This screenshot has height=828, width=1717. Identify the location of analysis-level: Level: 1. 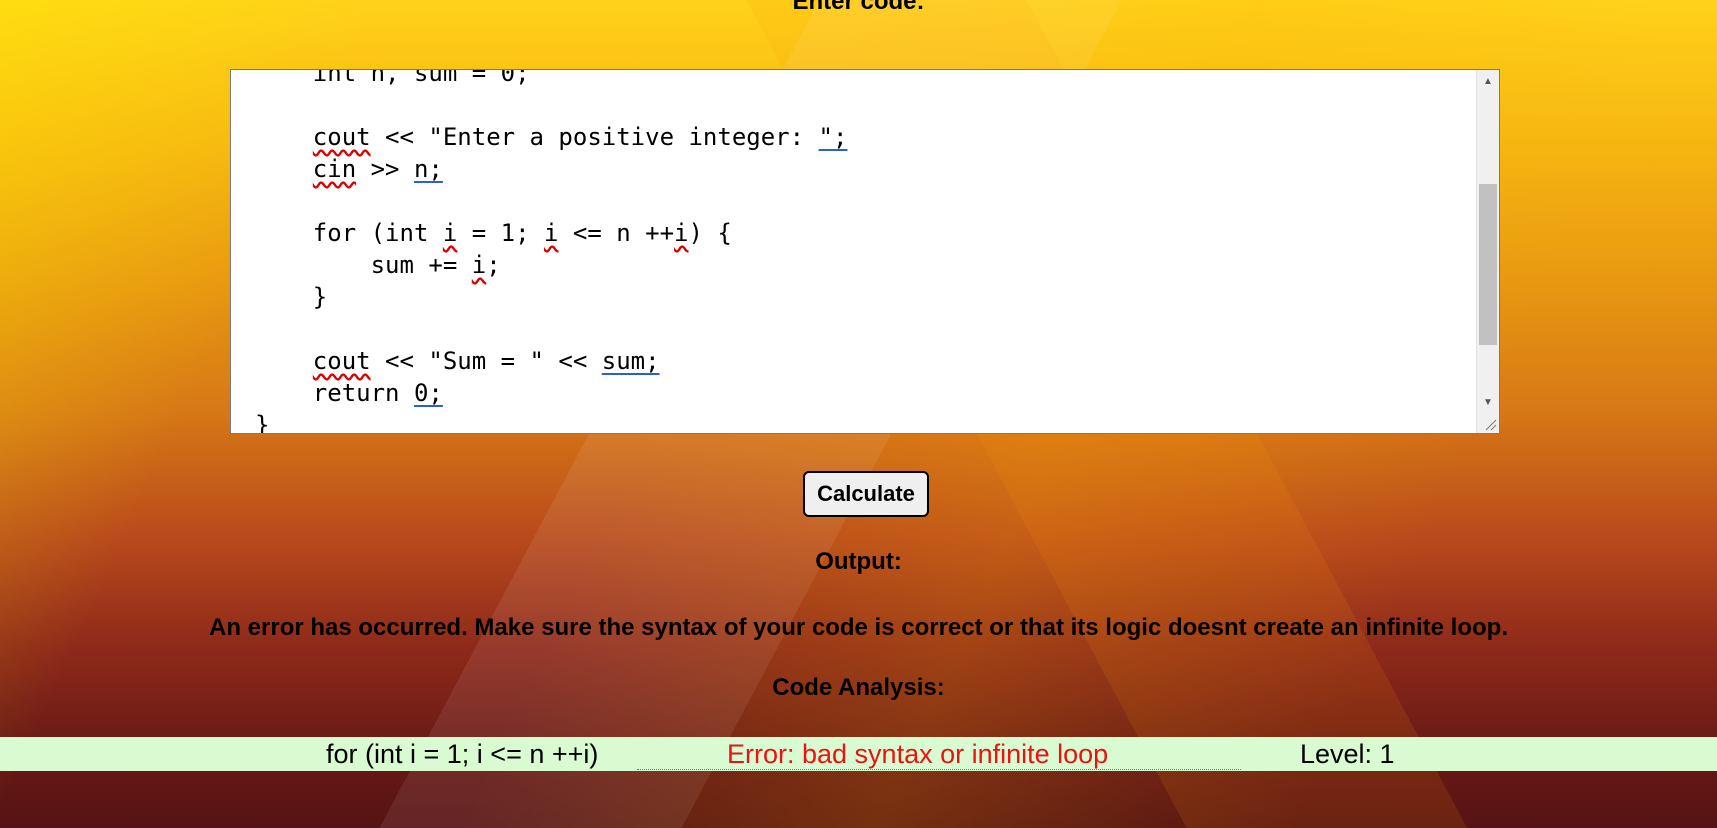
(1347, 754).